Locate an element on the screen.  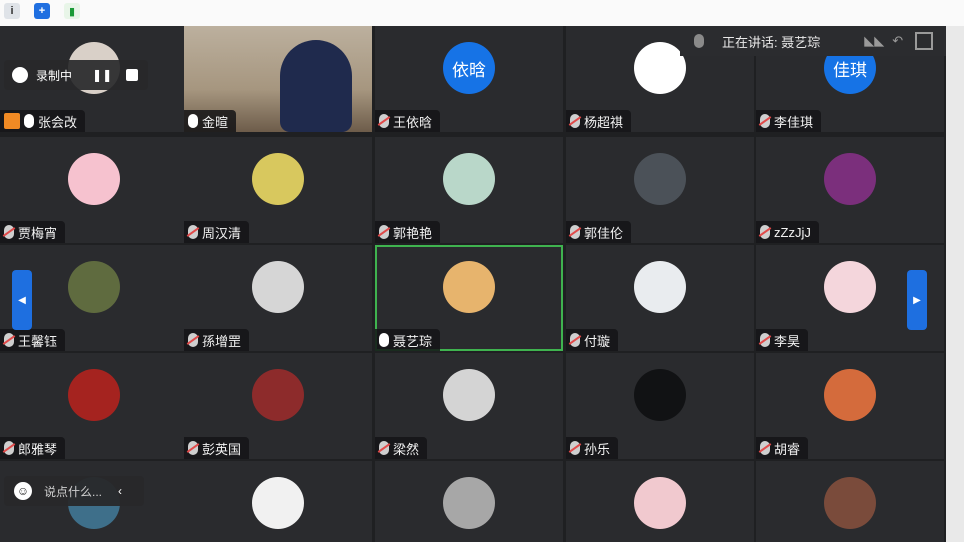
participant-namebar: 梁然 is located at coordinates (401, 448).